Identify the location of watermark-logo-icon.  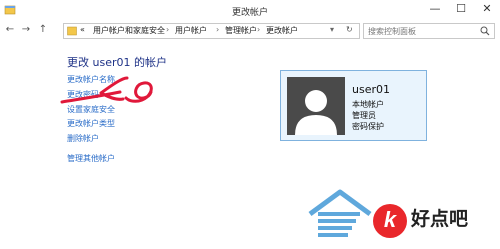
(340, 213).